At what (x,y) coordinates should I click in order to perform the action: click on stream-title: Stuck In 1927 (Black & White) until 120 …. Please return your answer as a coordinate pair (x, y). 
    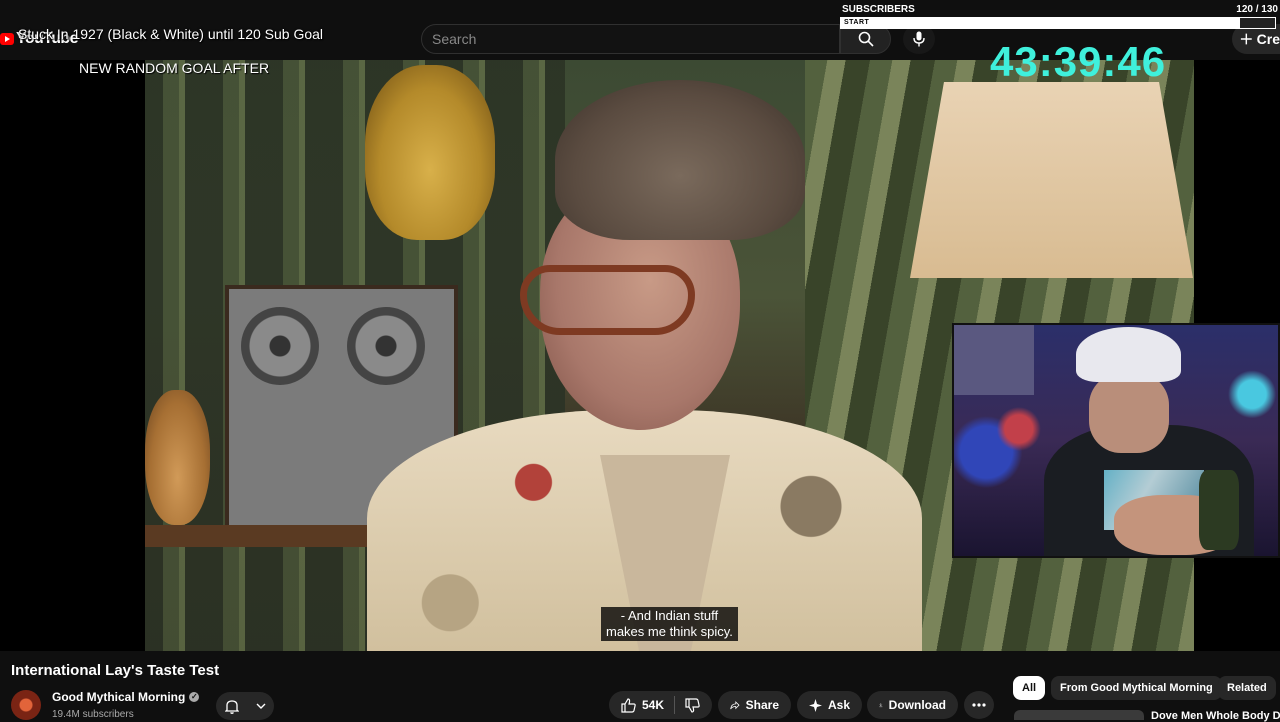
    Looking at the image, I should click on (171, 34).